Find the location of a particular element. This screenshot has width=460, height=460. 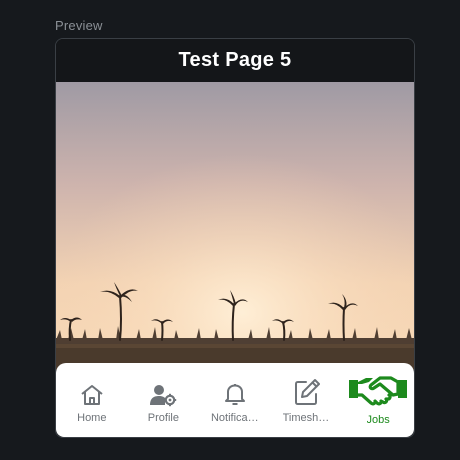

user-gear-icon is located at coordinates (163, 392).